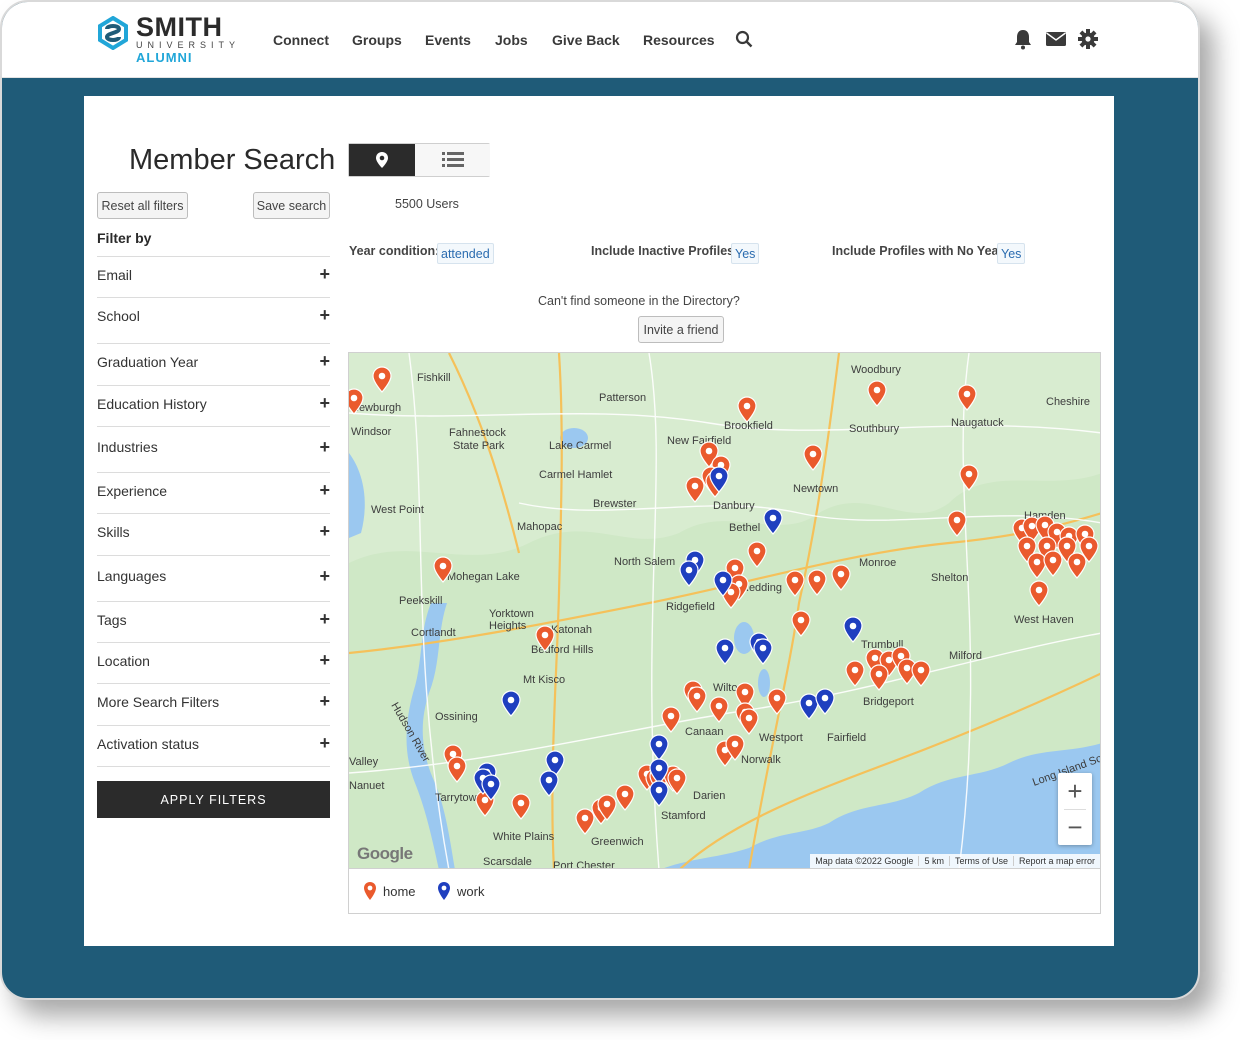 The width and height of the screenshot is (1240, 1040). I want to click on nav-connect: Connect, so click(301, 40).